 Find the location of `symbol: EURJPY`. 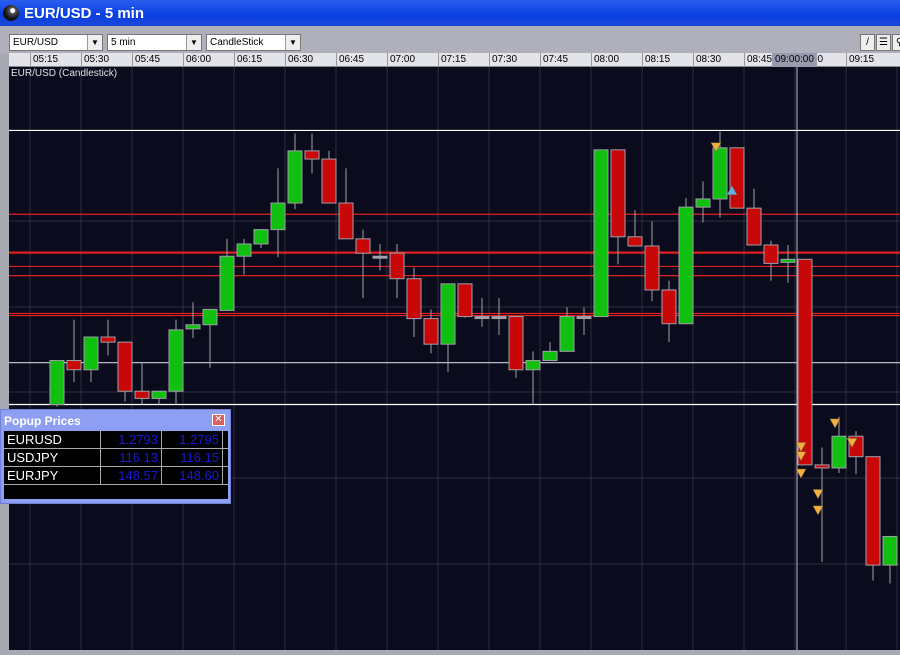

symbol: EURJPY is located at coordinates (52, 475).